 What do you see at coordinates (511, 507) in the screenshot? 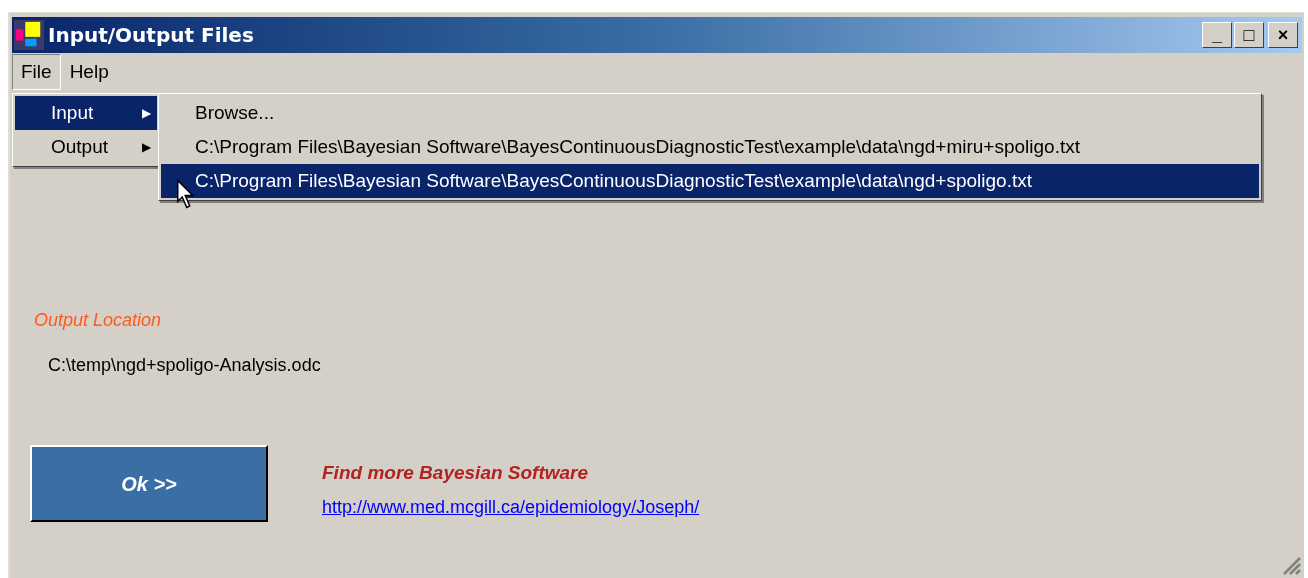
I see `website-link: http://www.med.mcgill.ca/epidemiology/Joseph/` at bounding box center [511, 507].